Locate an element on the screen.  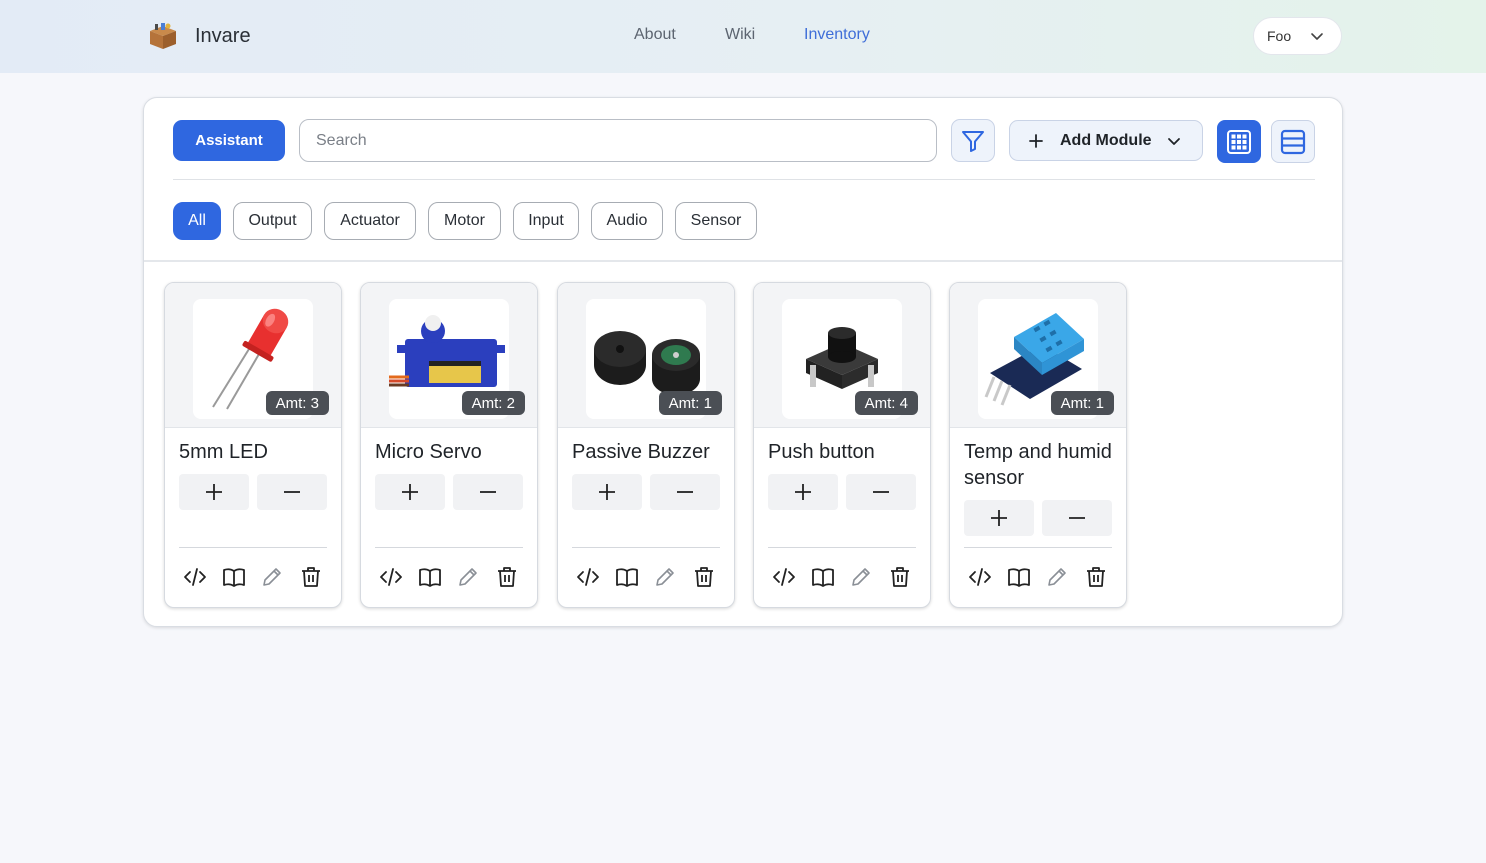
grid-view-button is located at coordinates (1239, 141).